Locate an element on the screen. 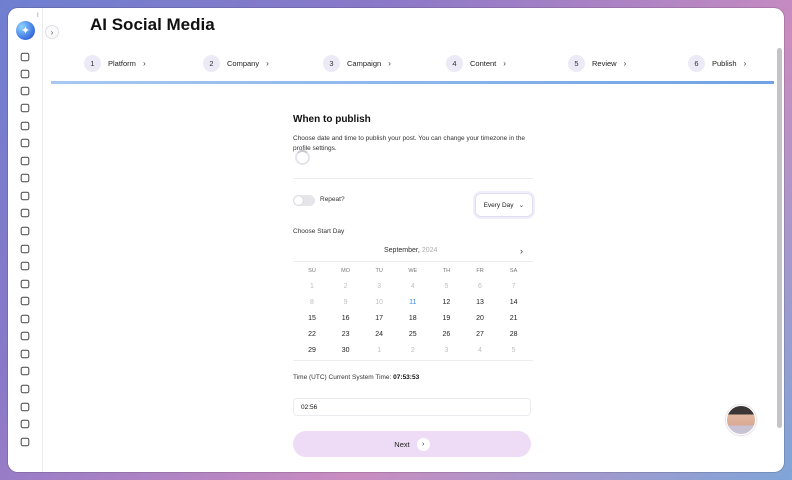 This screenshot has width=792, height=480. calendar-day: 27 is located at coordinates (480, 336).